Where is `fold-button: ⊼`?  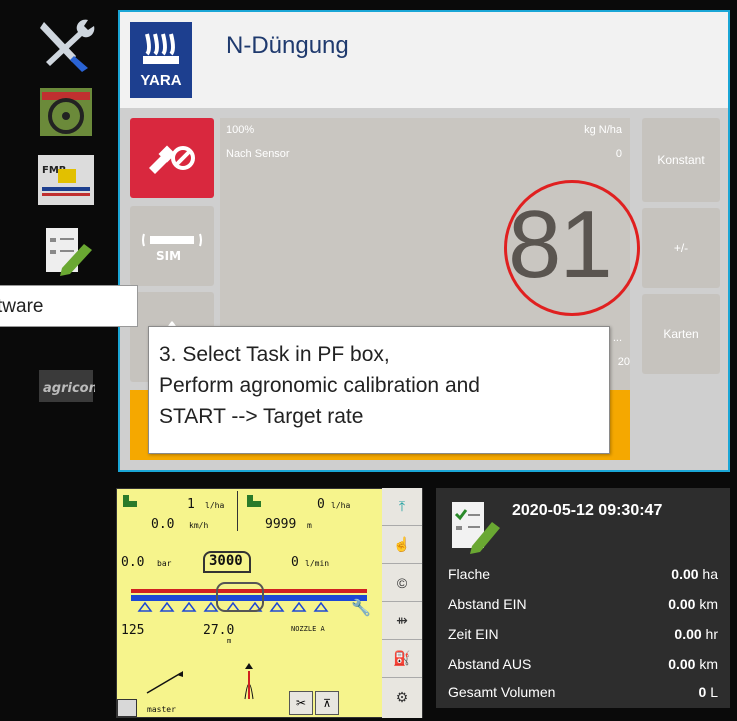 fold-button: ⊼ is located at coordinates (327, 703).